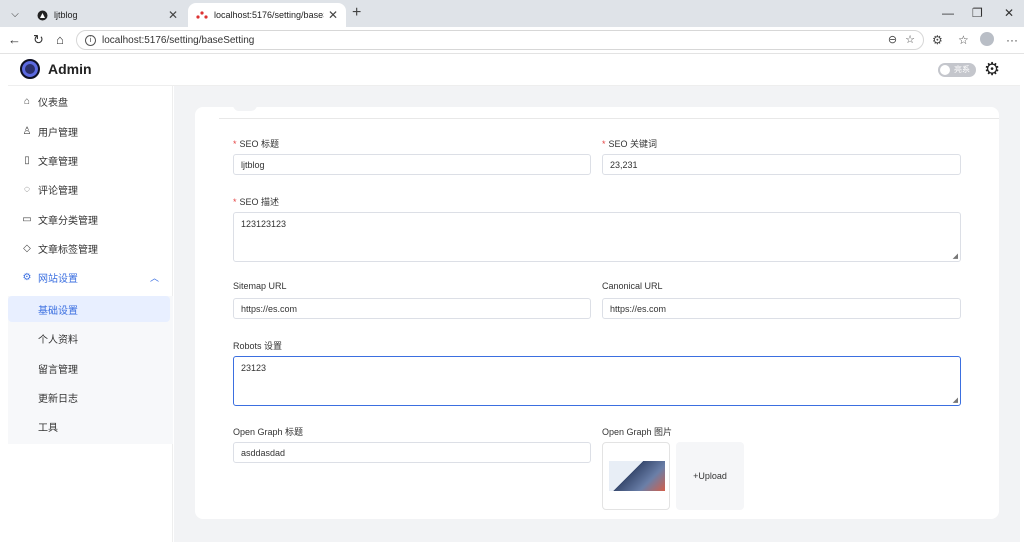 The height and width of the screenshot is (544, 1024). Describe the element at coordinates (58, 162) in the screenshot. I see `sidebar-item-label: 文章管理` at that location.